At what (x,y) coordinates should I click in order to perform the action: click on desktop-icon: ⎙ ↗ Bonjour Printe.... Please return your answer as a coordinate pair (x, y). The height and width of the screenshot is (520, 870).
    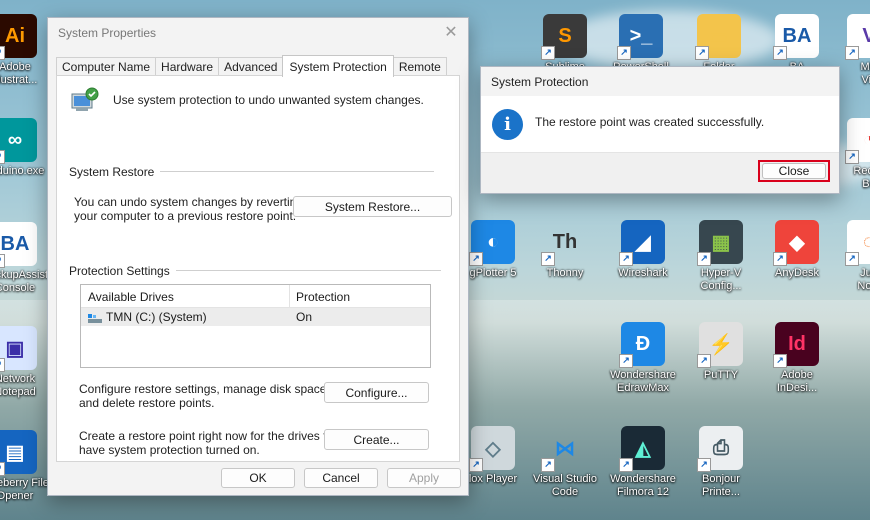
    Looking at the image, I should click on (721, 462).